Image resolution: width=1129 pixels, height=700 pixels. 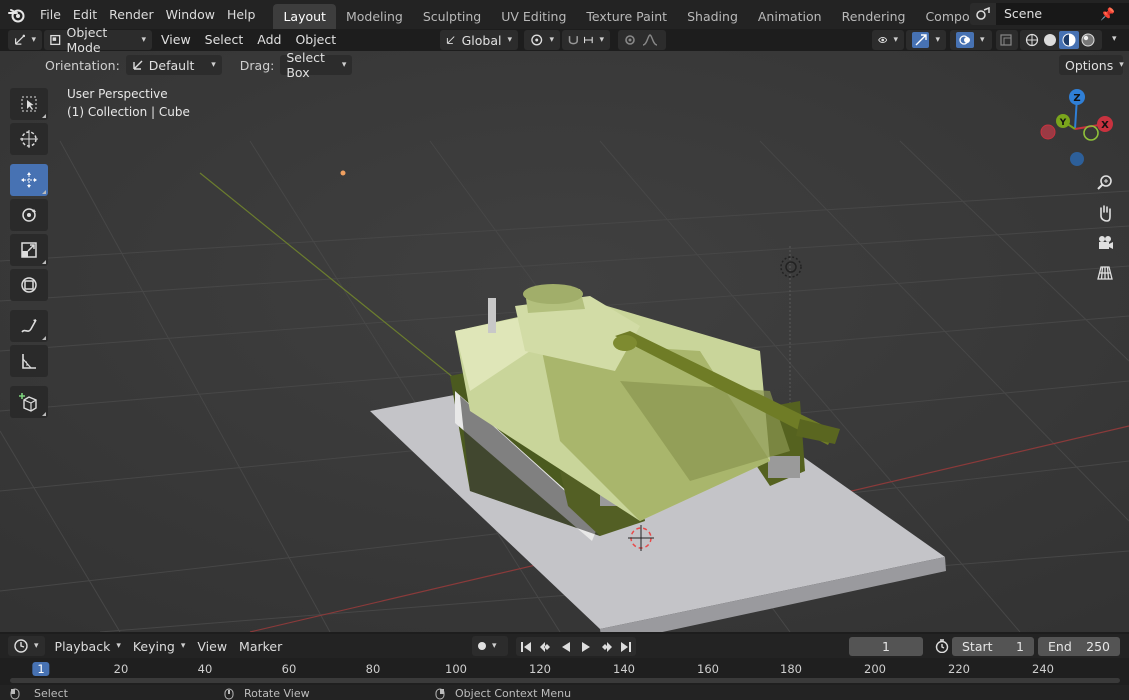 What do you see at coordinates (490, 646) in the screenshot?
I see `auto-keying-toggle: ▾` at bounding box center [490, 646].